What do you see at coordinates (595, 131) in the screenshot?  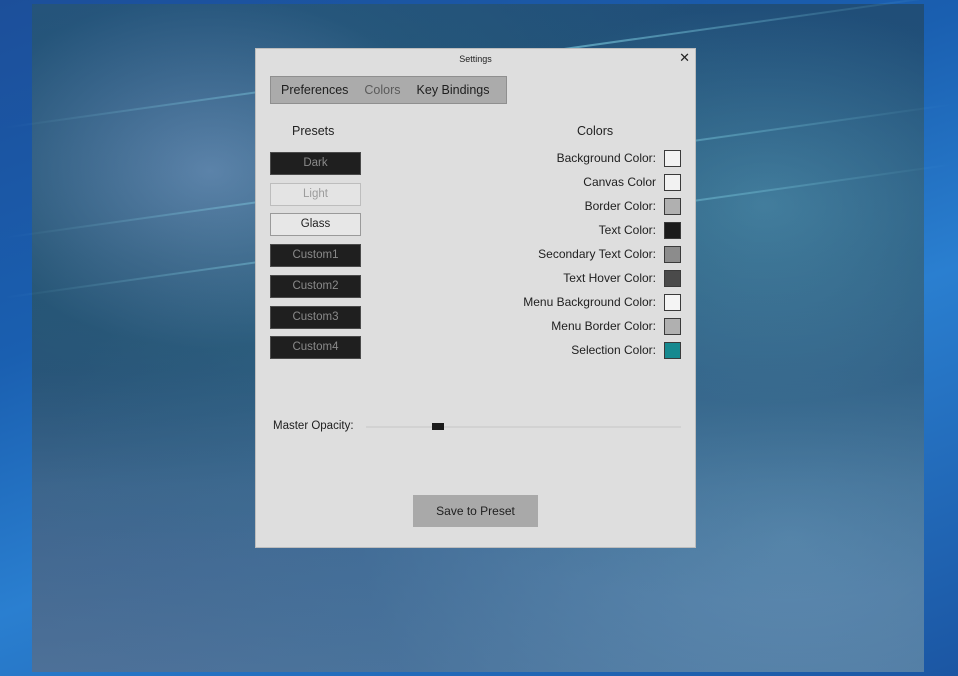 I see `colors-heading: Colors` at bounding box center [595, 131].